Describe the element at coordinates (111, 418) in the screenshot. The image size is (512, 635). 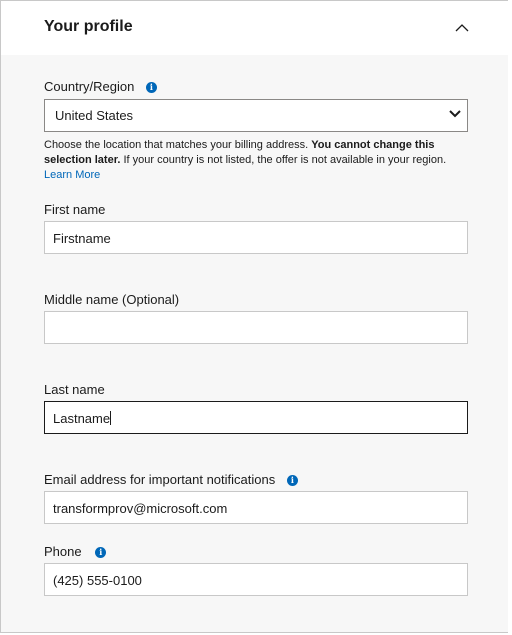
I see `text-cursor` at that location.